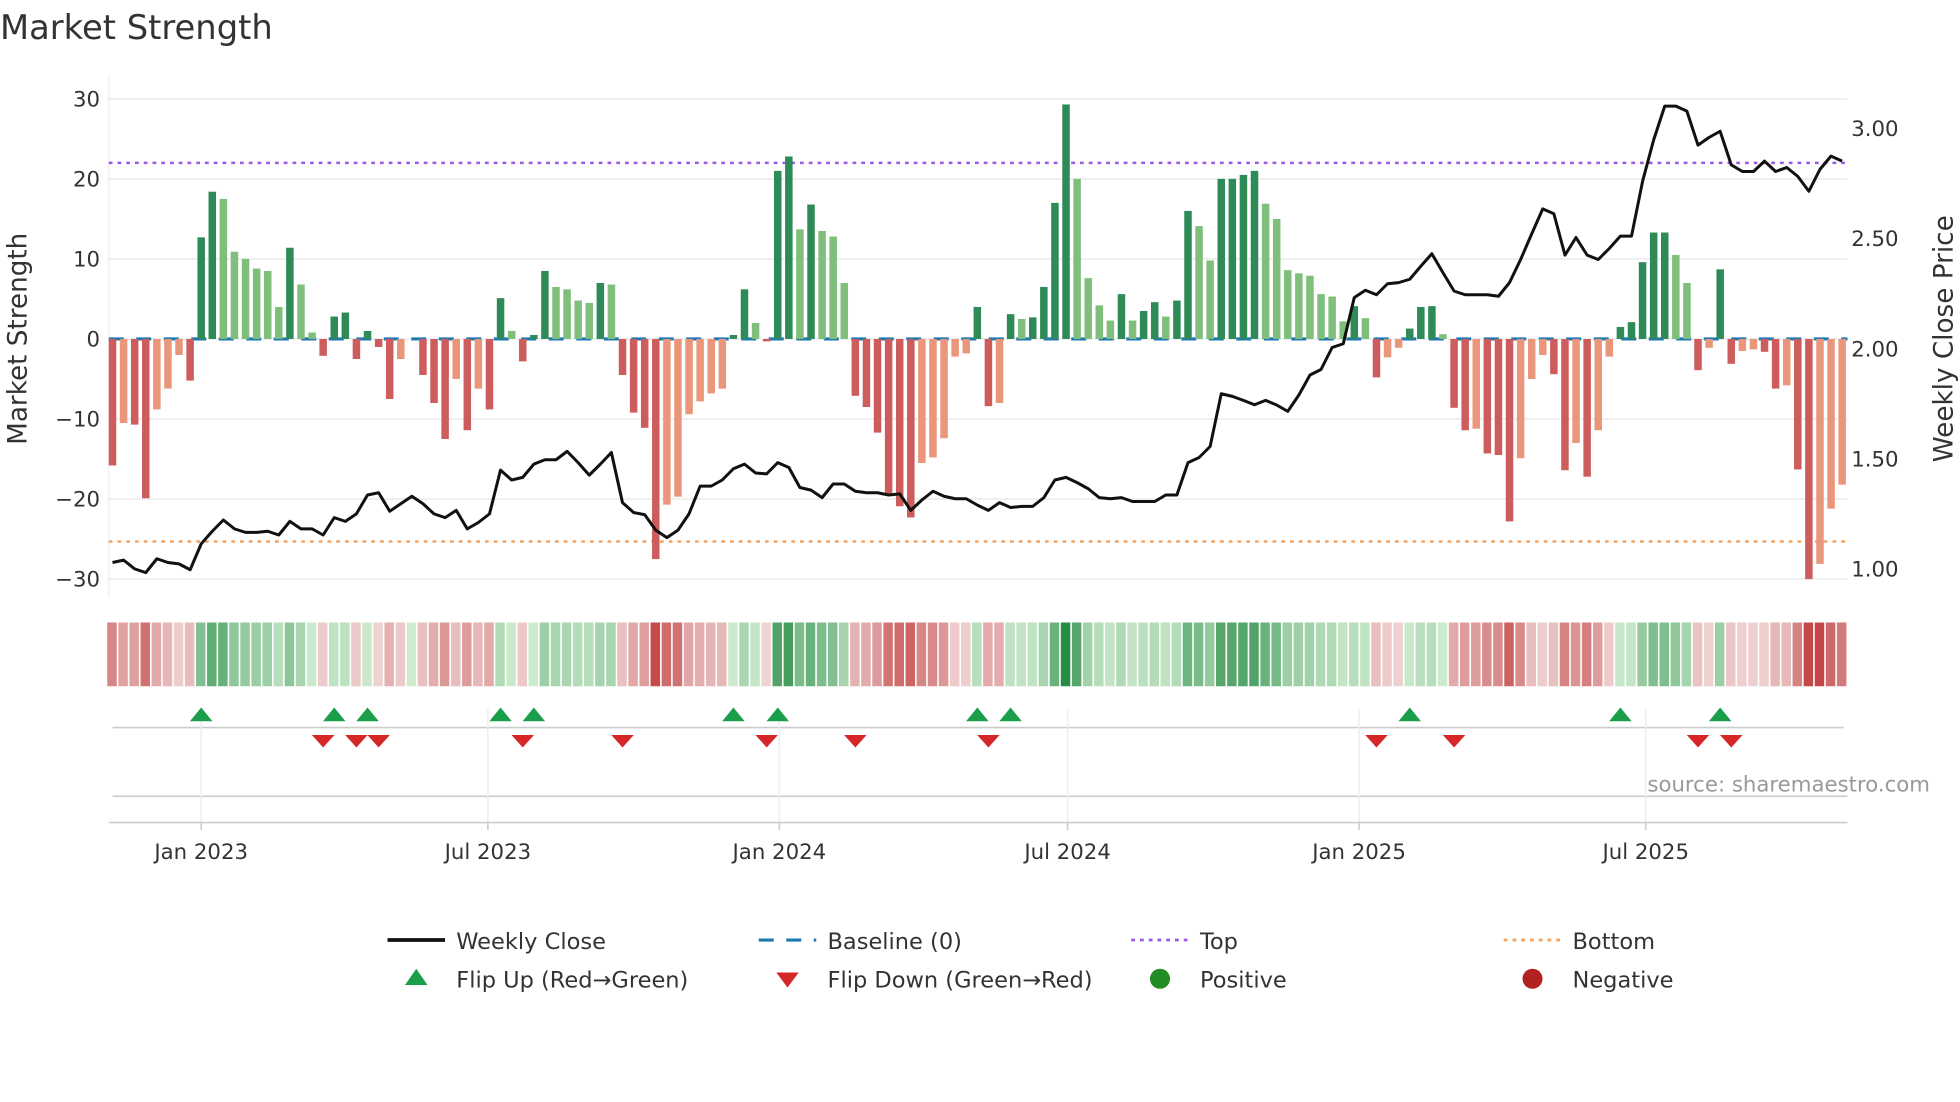  What do you see at coordinates (1874, 239) in the screenshot?
I see `y2-tick-label: 2.50` at bounding box center [1874, 239].